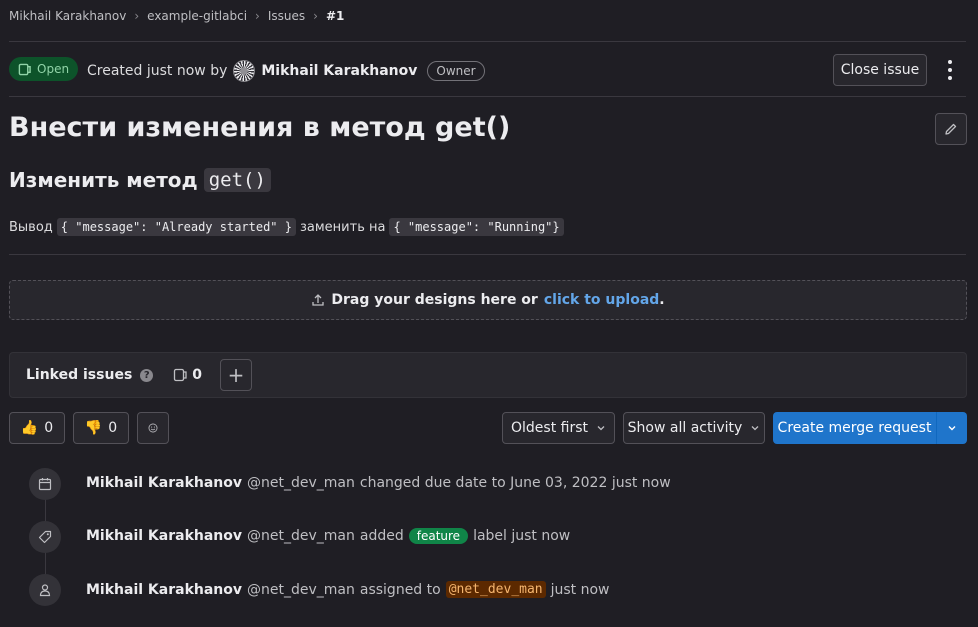  I want to click on desc-middle: заменить на, so click(342, 227).